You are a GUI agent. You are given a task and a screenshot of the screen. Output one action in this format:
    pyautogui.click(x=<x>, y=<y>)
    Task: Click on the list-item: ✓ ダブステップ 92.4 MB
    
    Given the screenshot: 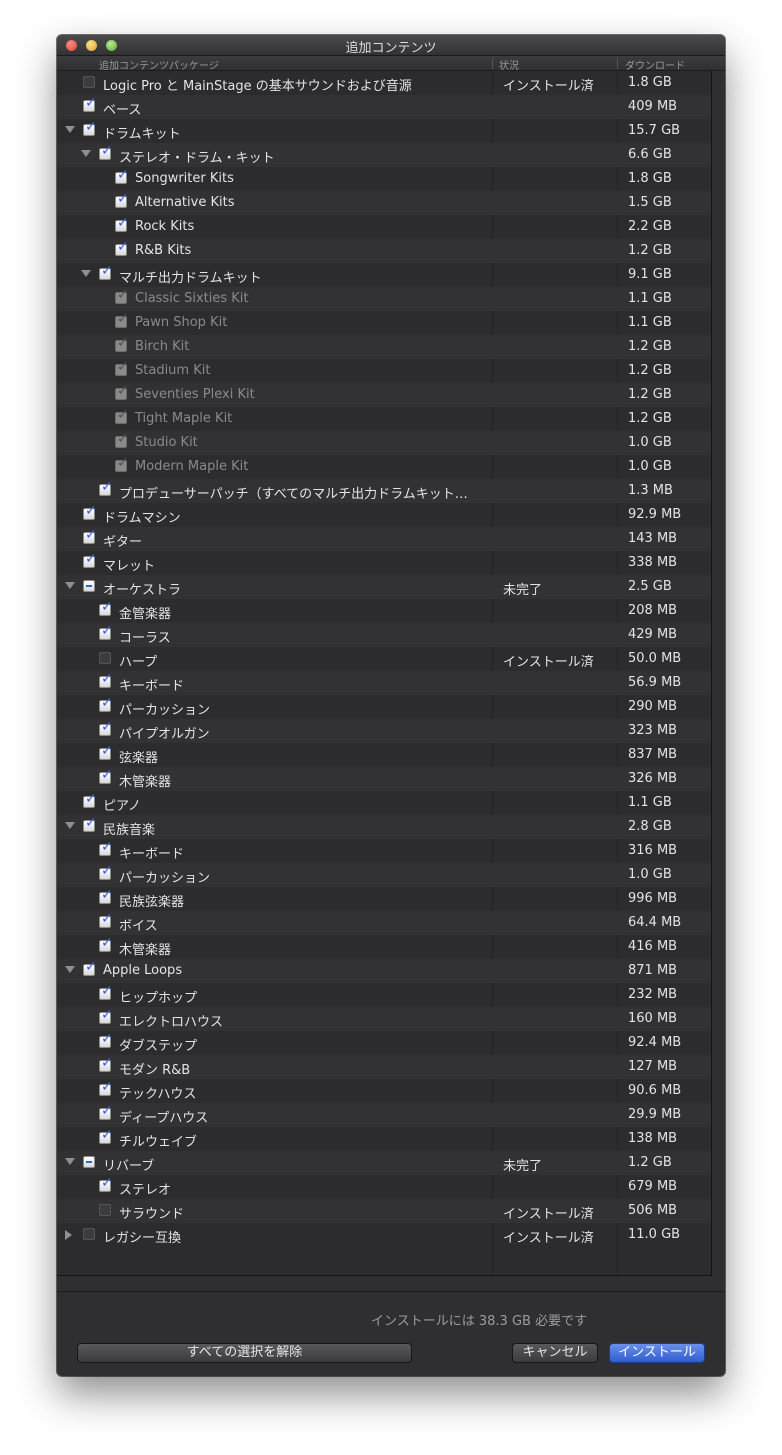 What is the action you would take?
    pyautogui.click(x=384, y=1043)
    